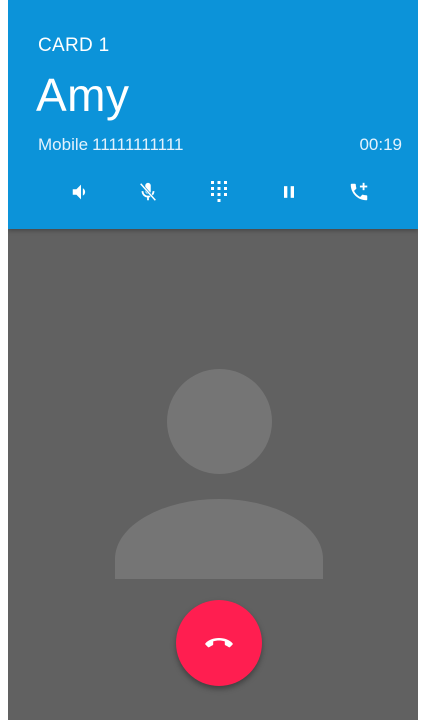  I want to click on mute-icon, so click(148, 192).